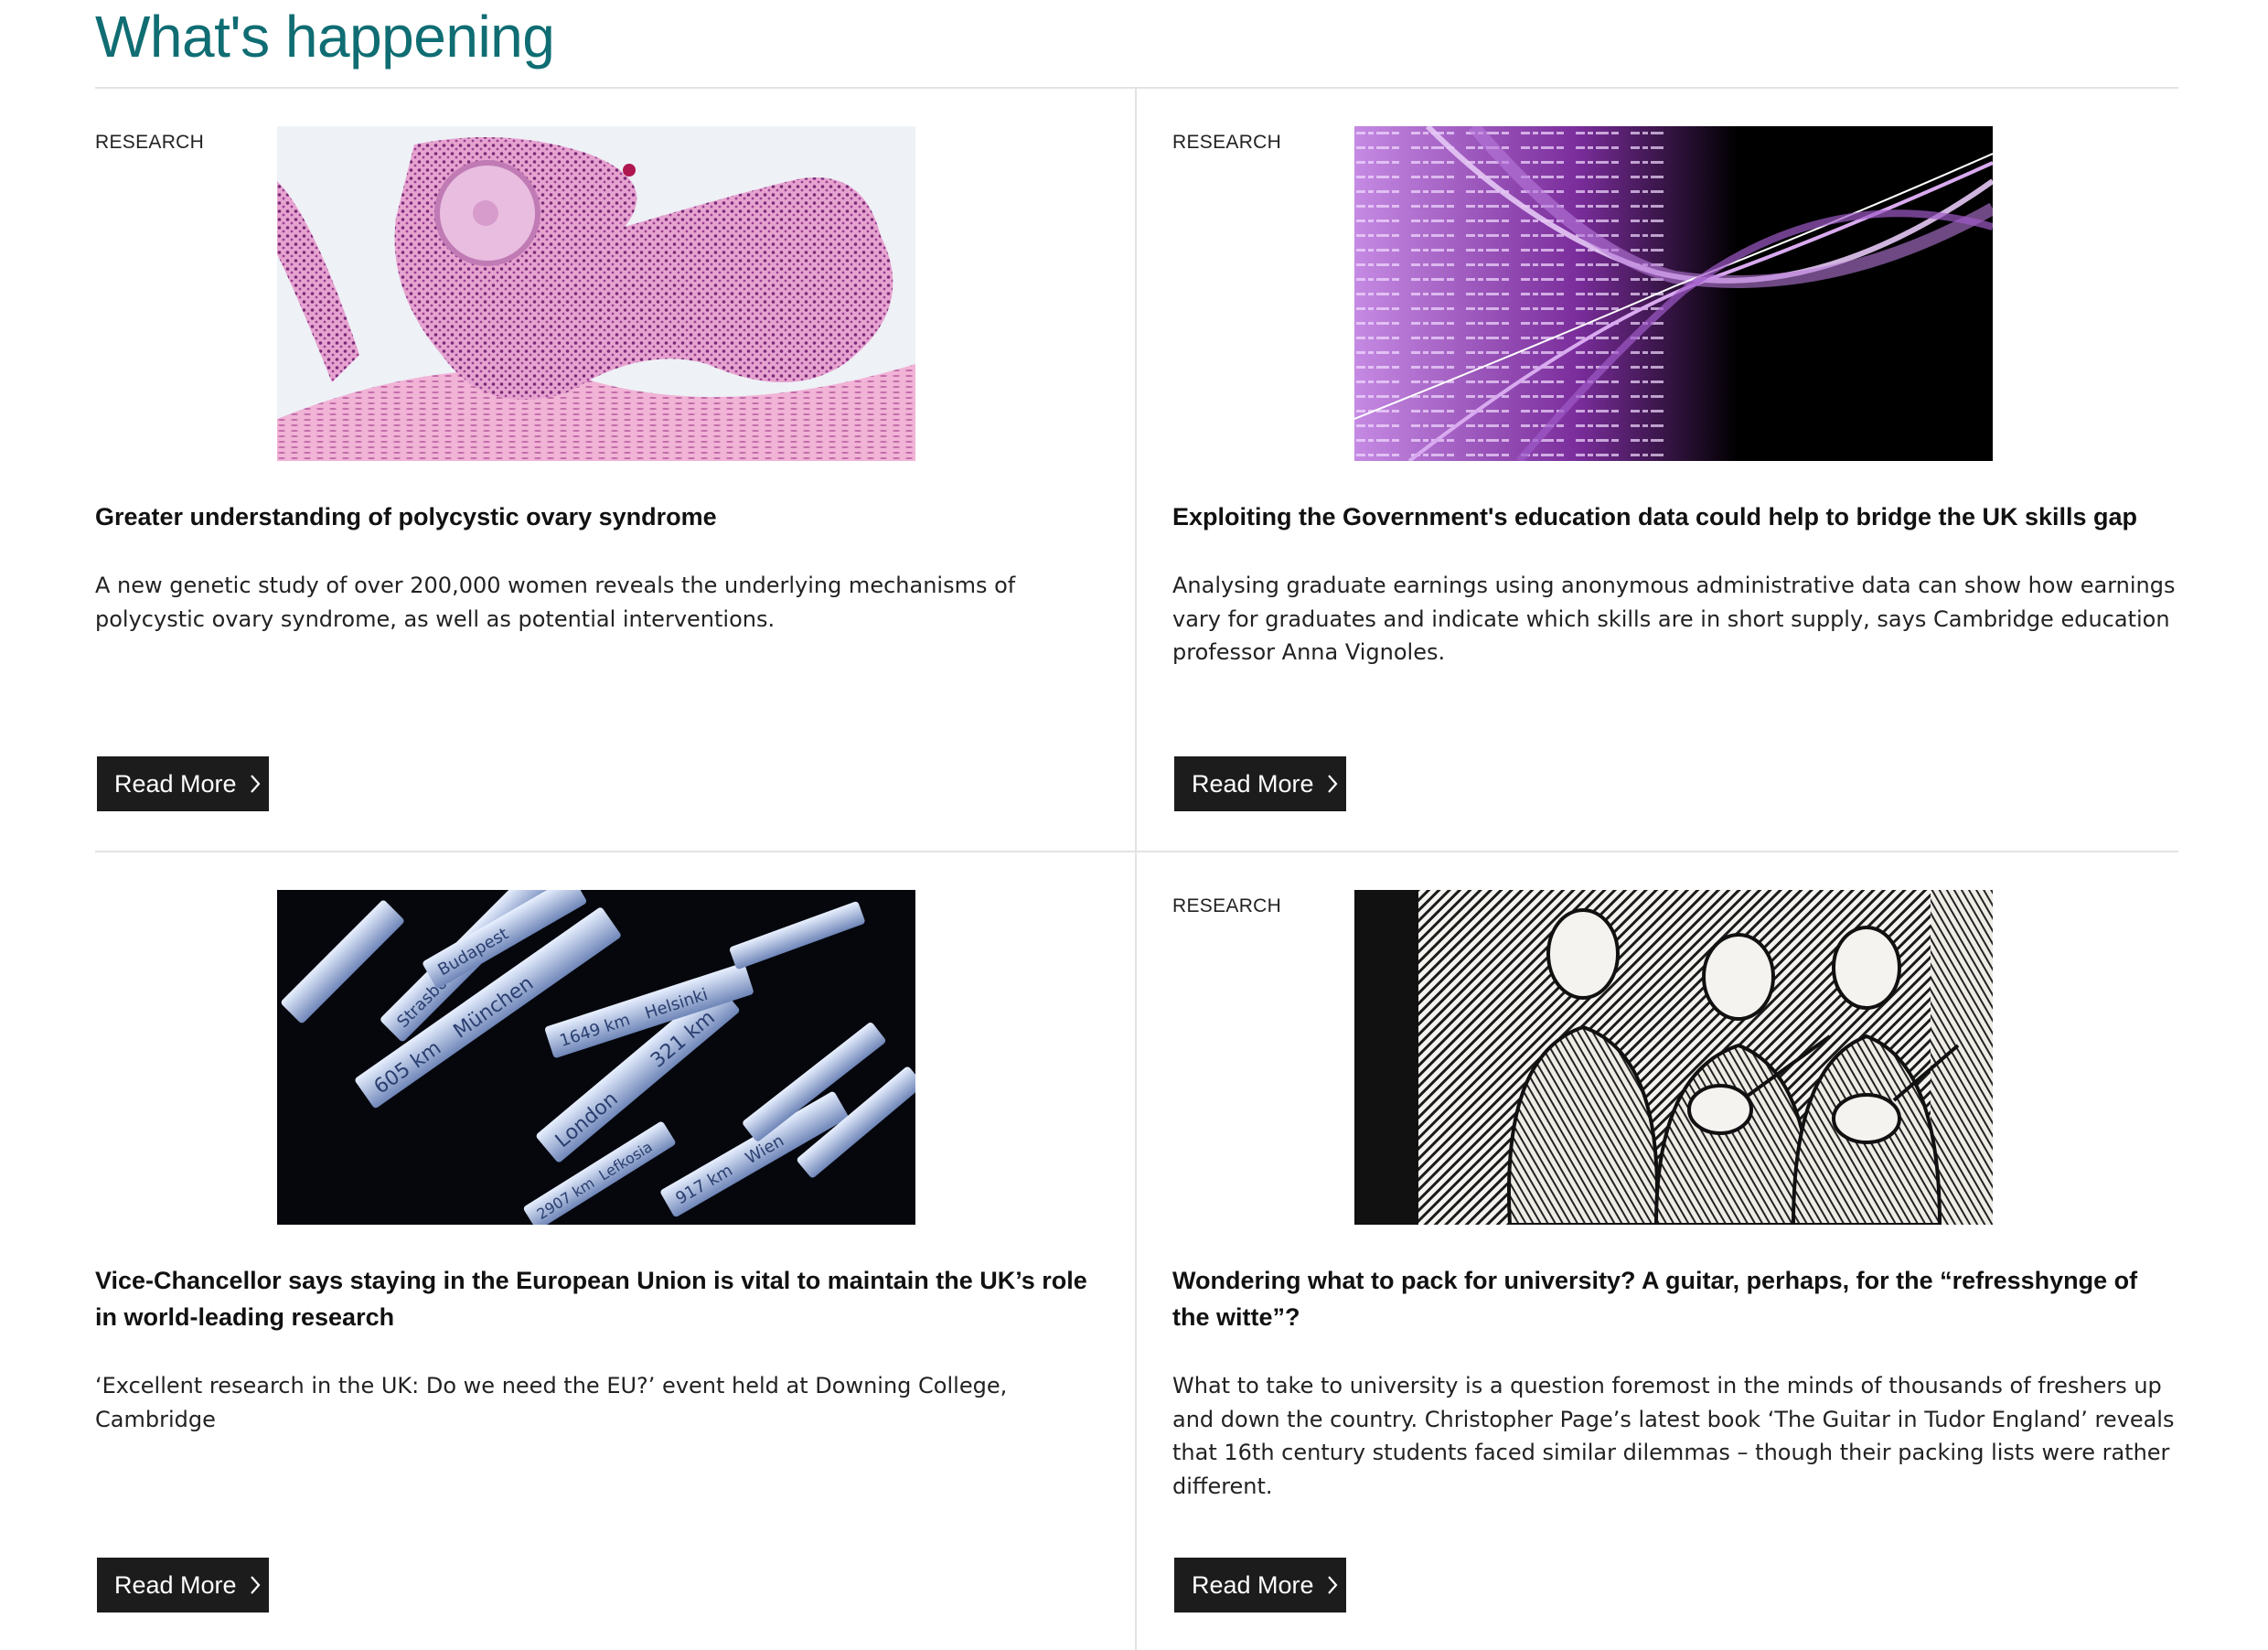 Image resolution: width=2268 pixels, height=1650 pixels. What do you see at coordinates (1136, 869) in the screenshot?
I see `column-divider` at bounding box center [1136, 869].